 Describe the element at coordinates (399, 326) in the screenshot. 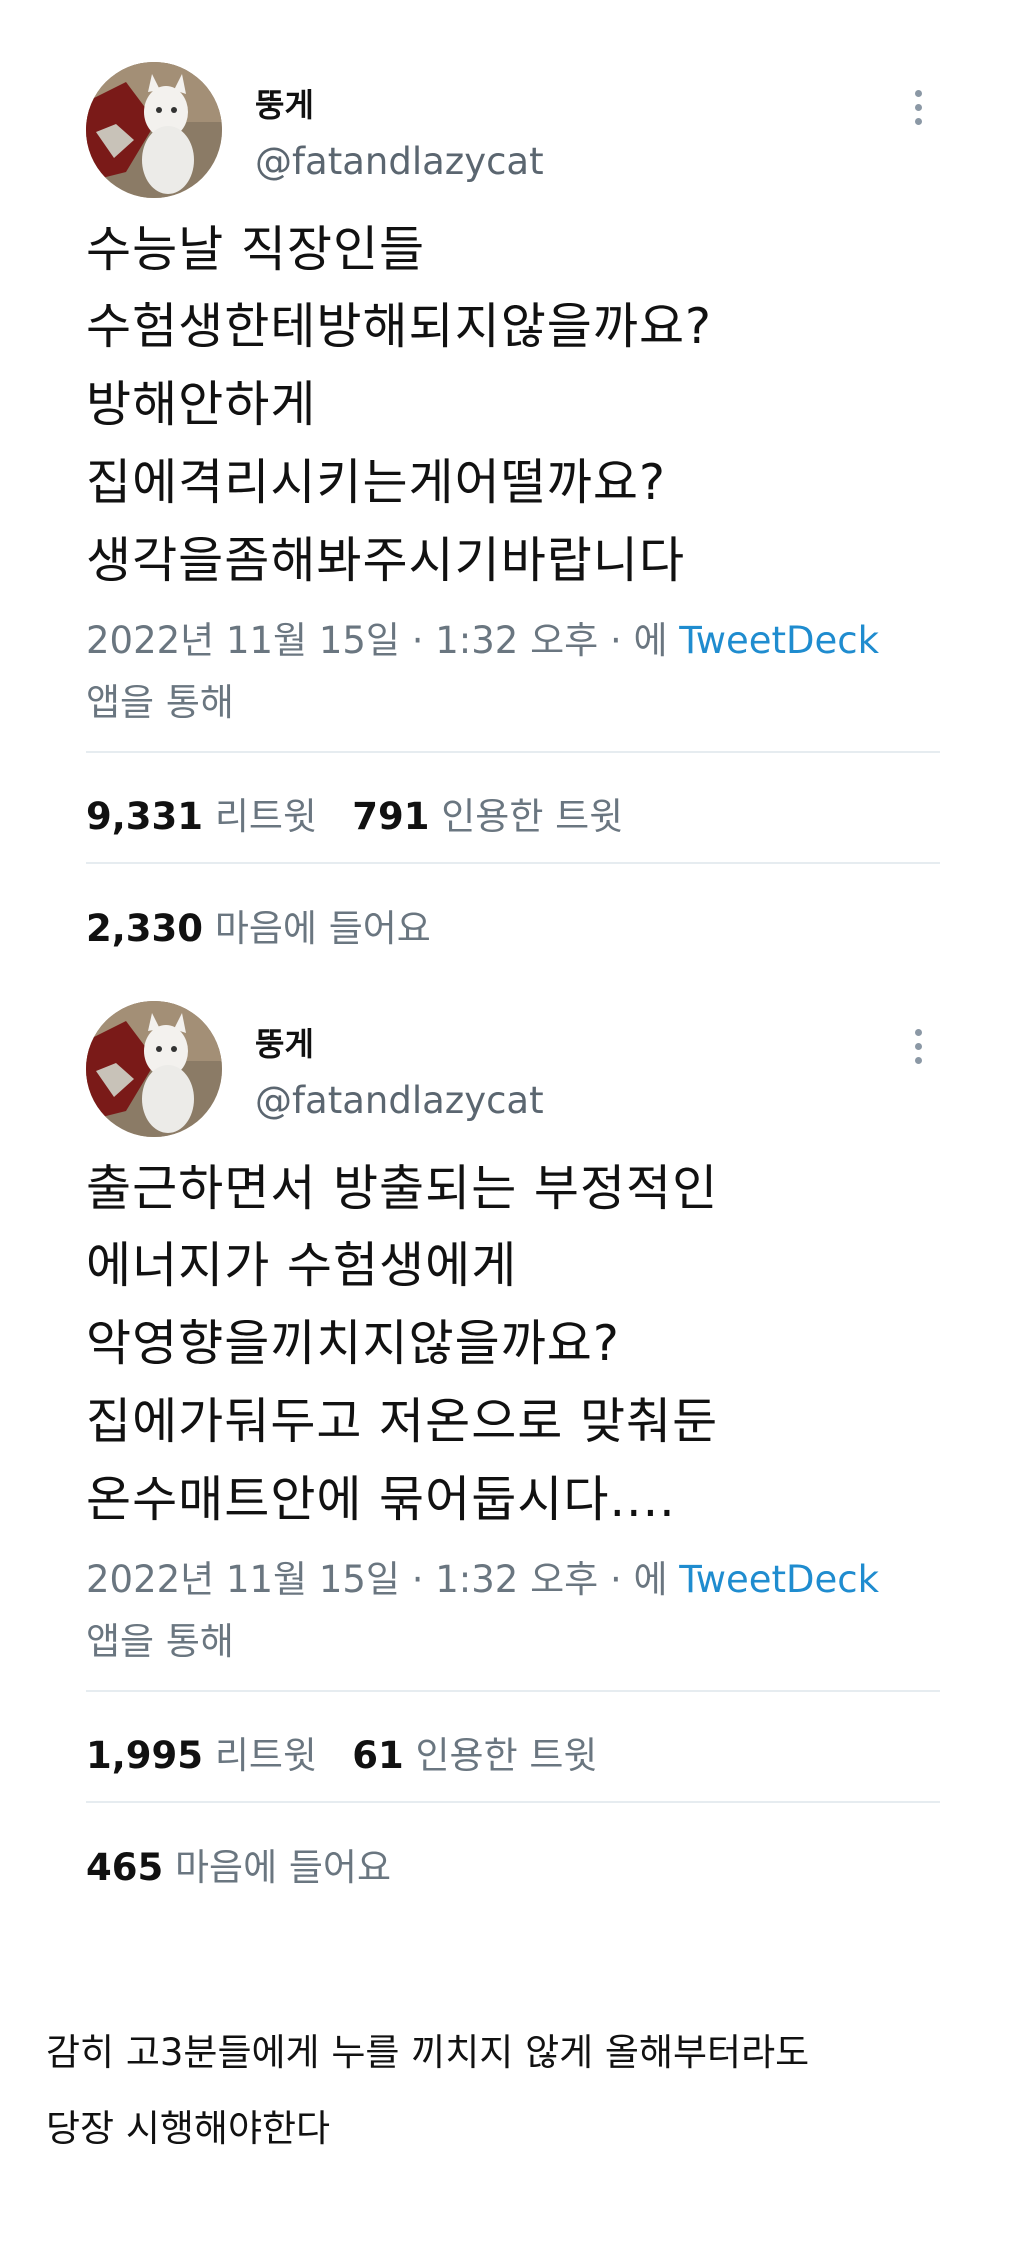

I see `tweet-text-line: 수험생한테방해되지않을까요?` at that location.